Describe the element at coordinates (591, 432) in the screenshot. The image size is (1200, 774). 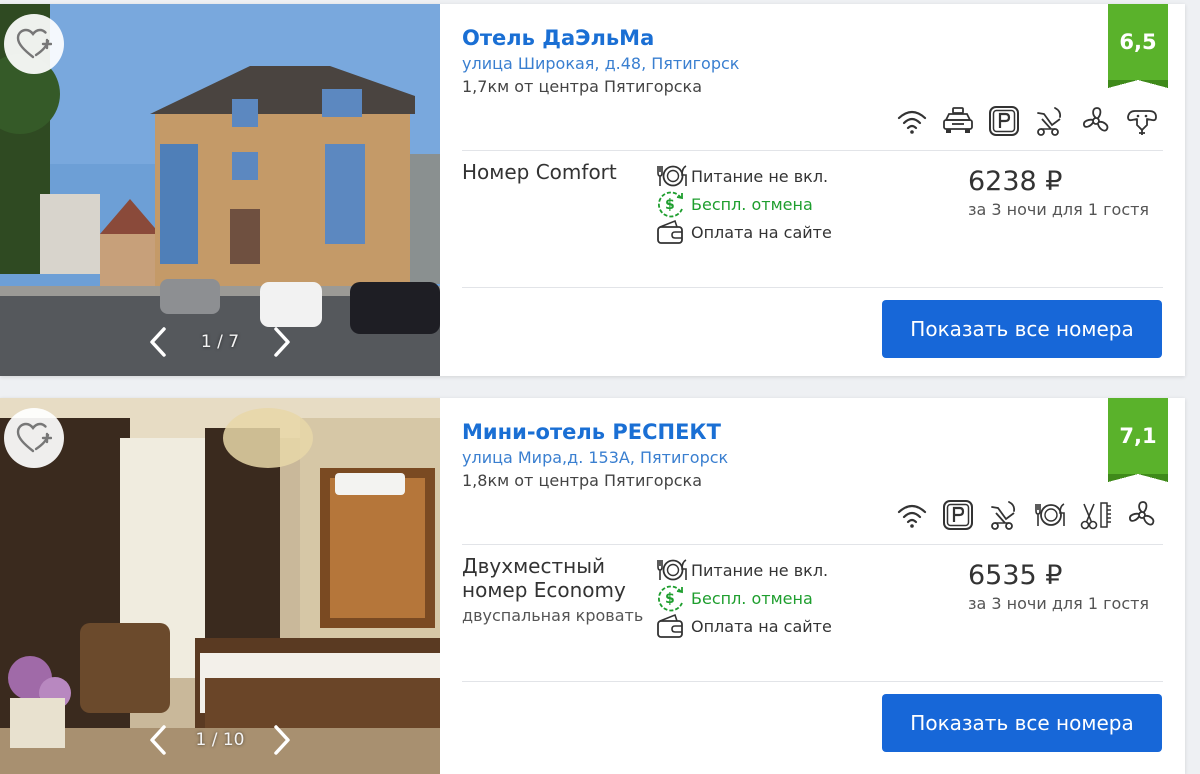
I see `hotel-name-link: Мини-отель РЕСПЕКТ` at that location.